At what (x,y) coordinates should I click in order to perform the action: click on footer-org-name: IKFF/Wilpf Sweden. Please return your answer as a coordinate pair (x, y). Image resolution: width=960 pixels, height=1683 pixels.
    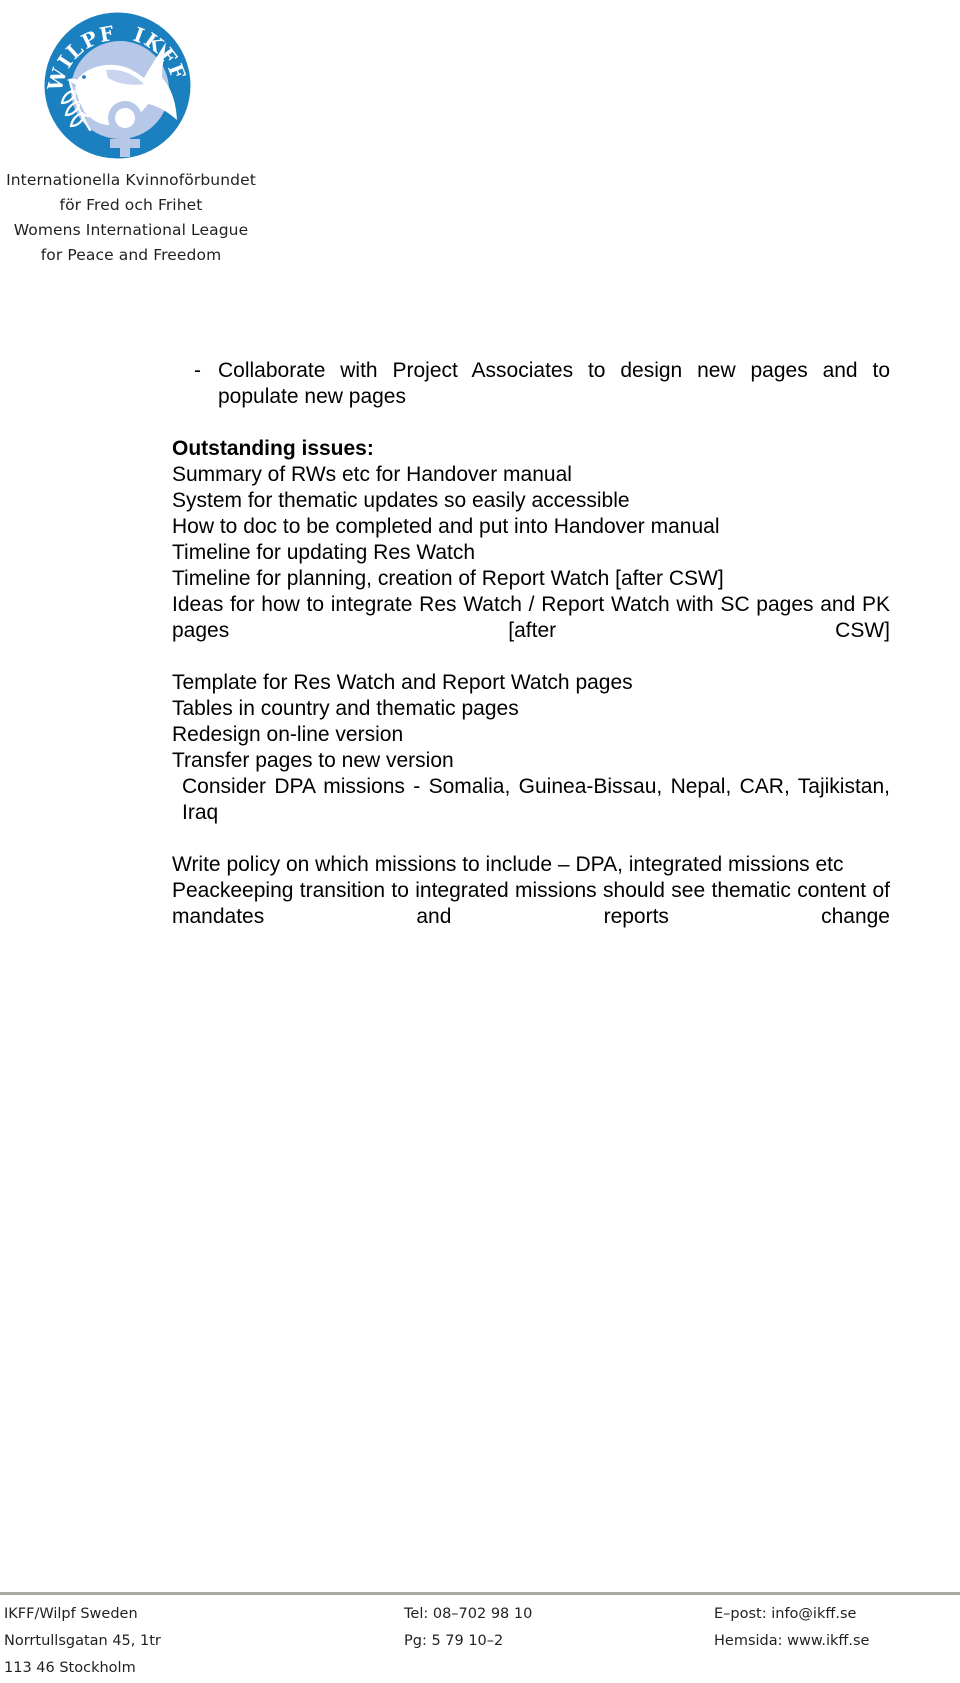
    Looking at the image, I should click on (71, 1614).